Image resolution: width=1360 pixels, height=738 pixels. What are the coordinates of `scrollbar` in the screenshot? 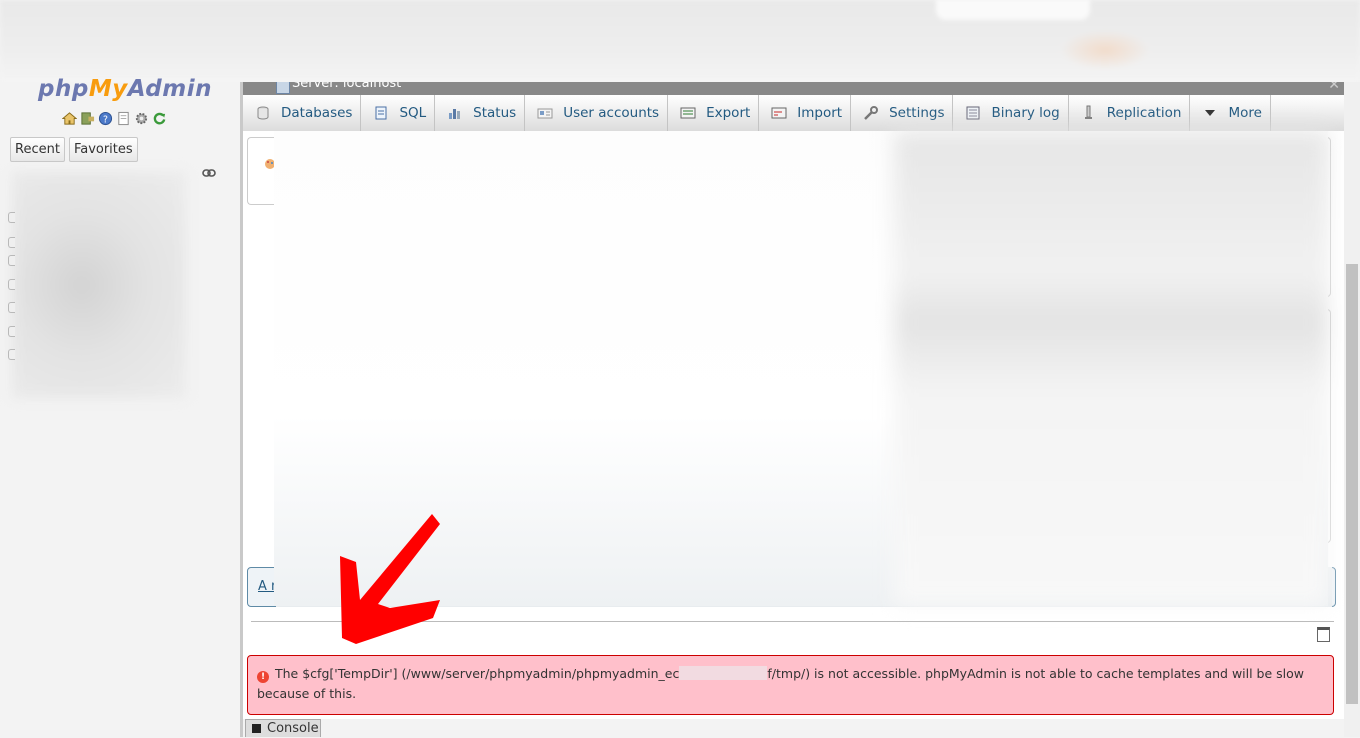 It's located at (1352, 409).